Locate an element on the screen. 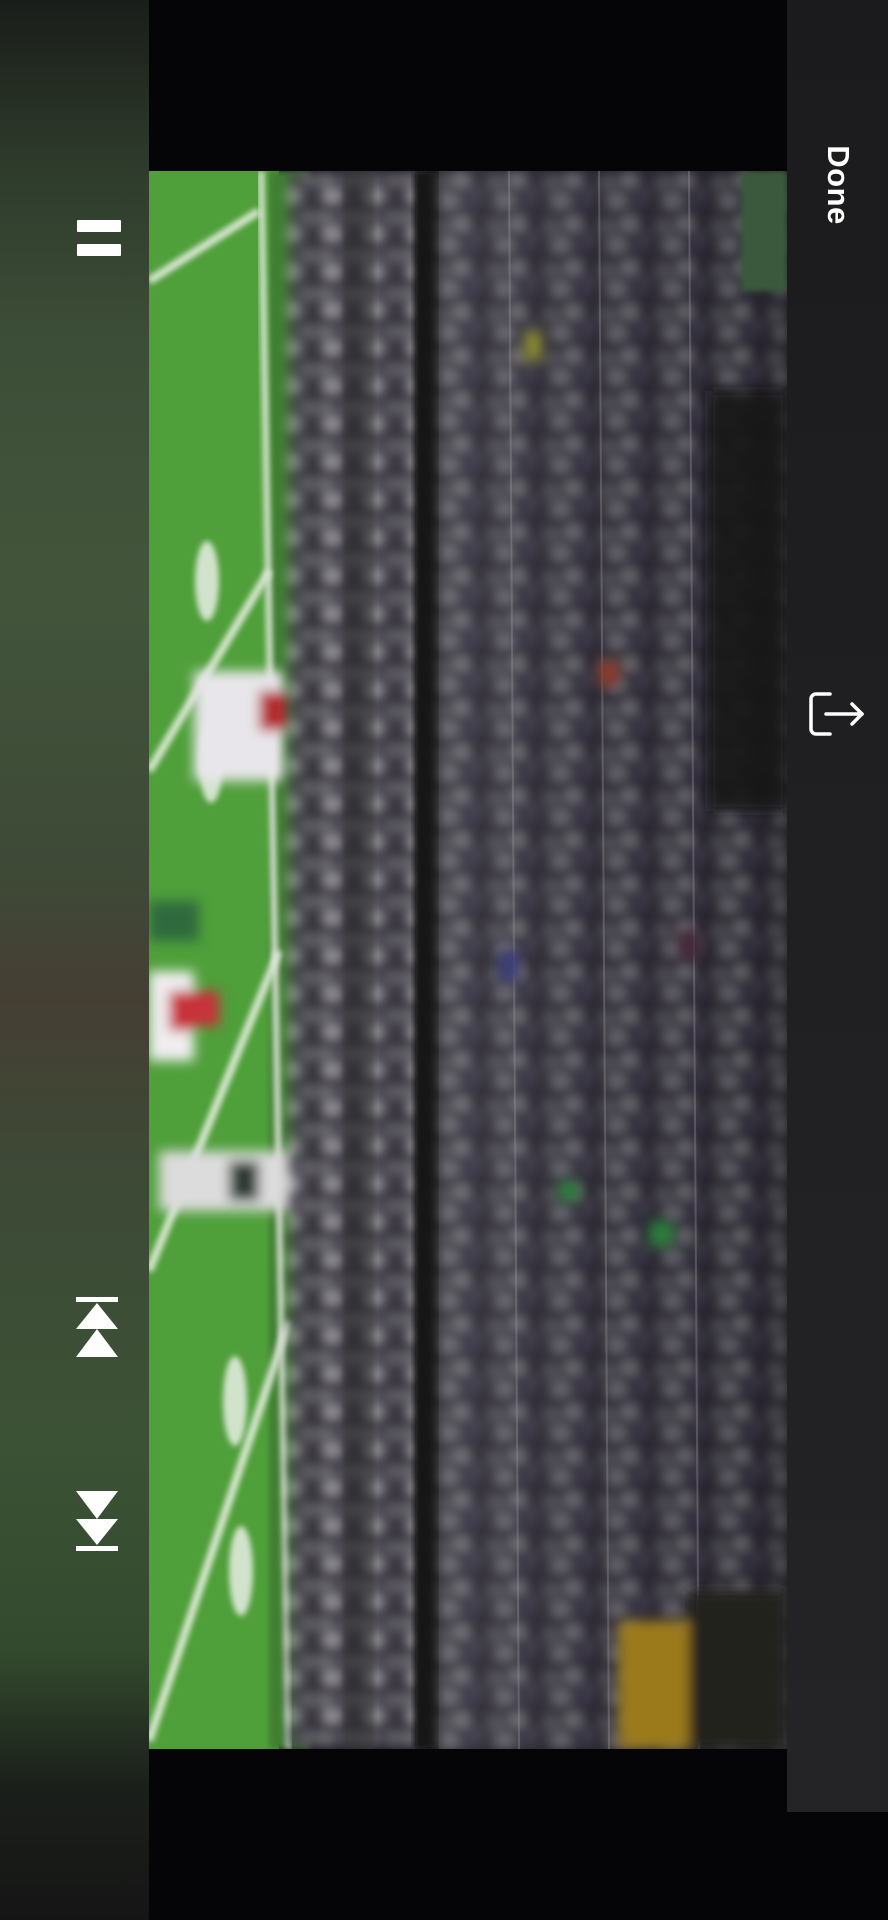  done-label: Done is located at coordinates (838, 185).